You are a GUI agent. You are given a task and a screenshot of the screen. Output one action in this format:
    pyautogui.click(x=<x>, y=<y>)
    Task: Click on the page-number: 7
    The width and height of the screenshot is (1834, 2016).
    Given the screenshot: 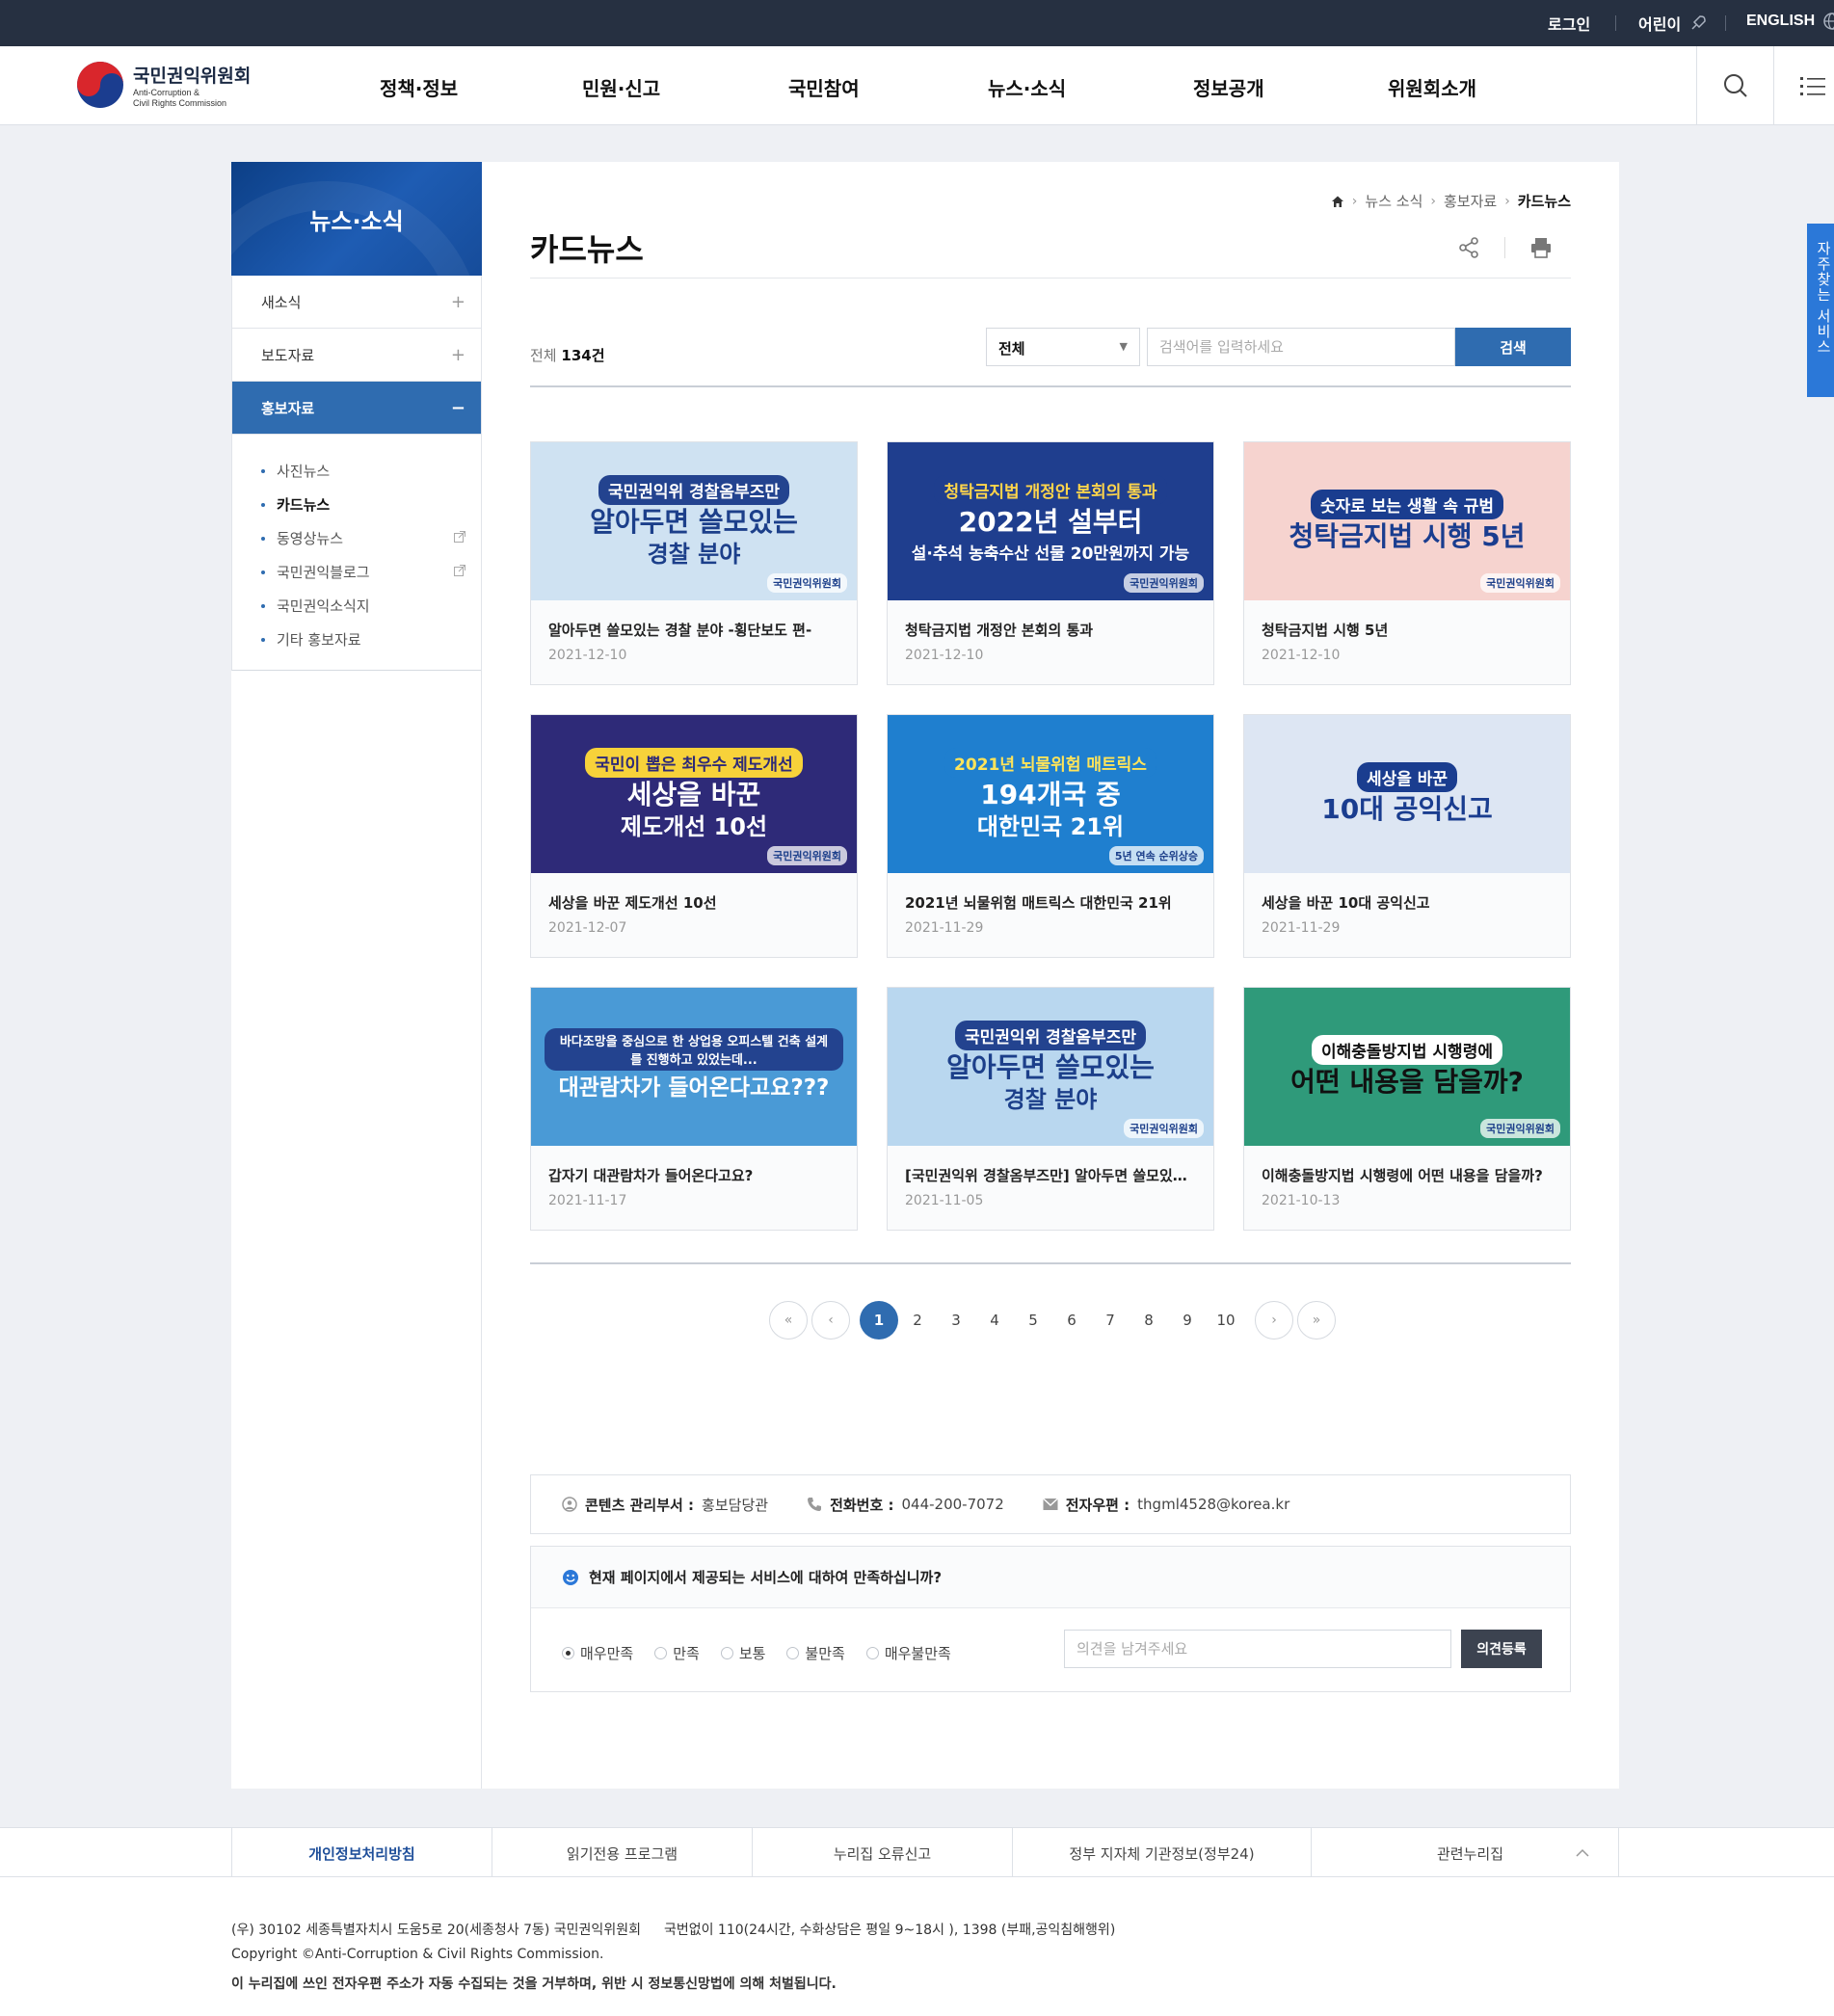 What is the action you would take?
    pyautogui.click(x=1110, y=1320)
    